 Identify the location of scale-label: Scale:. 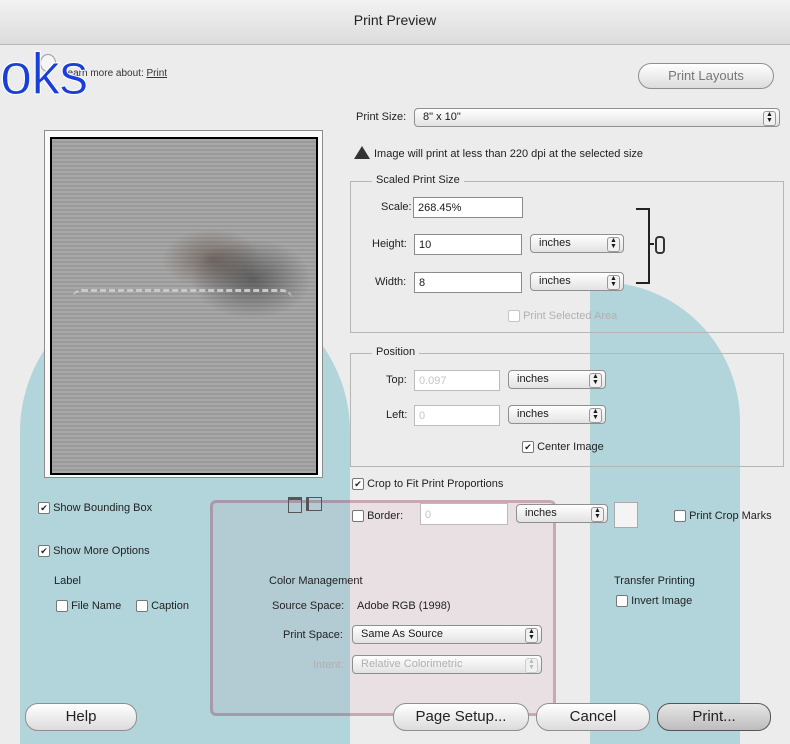
(396, 207).